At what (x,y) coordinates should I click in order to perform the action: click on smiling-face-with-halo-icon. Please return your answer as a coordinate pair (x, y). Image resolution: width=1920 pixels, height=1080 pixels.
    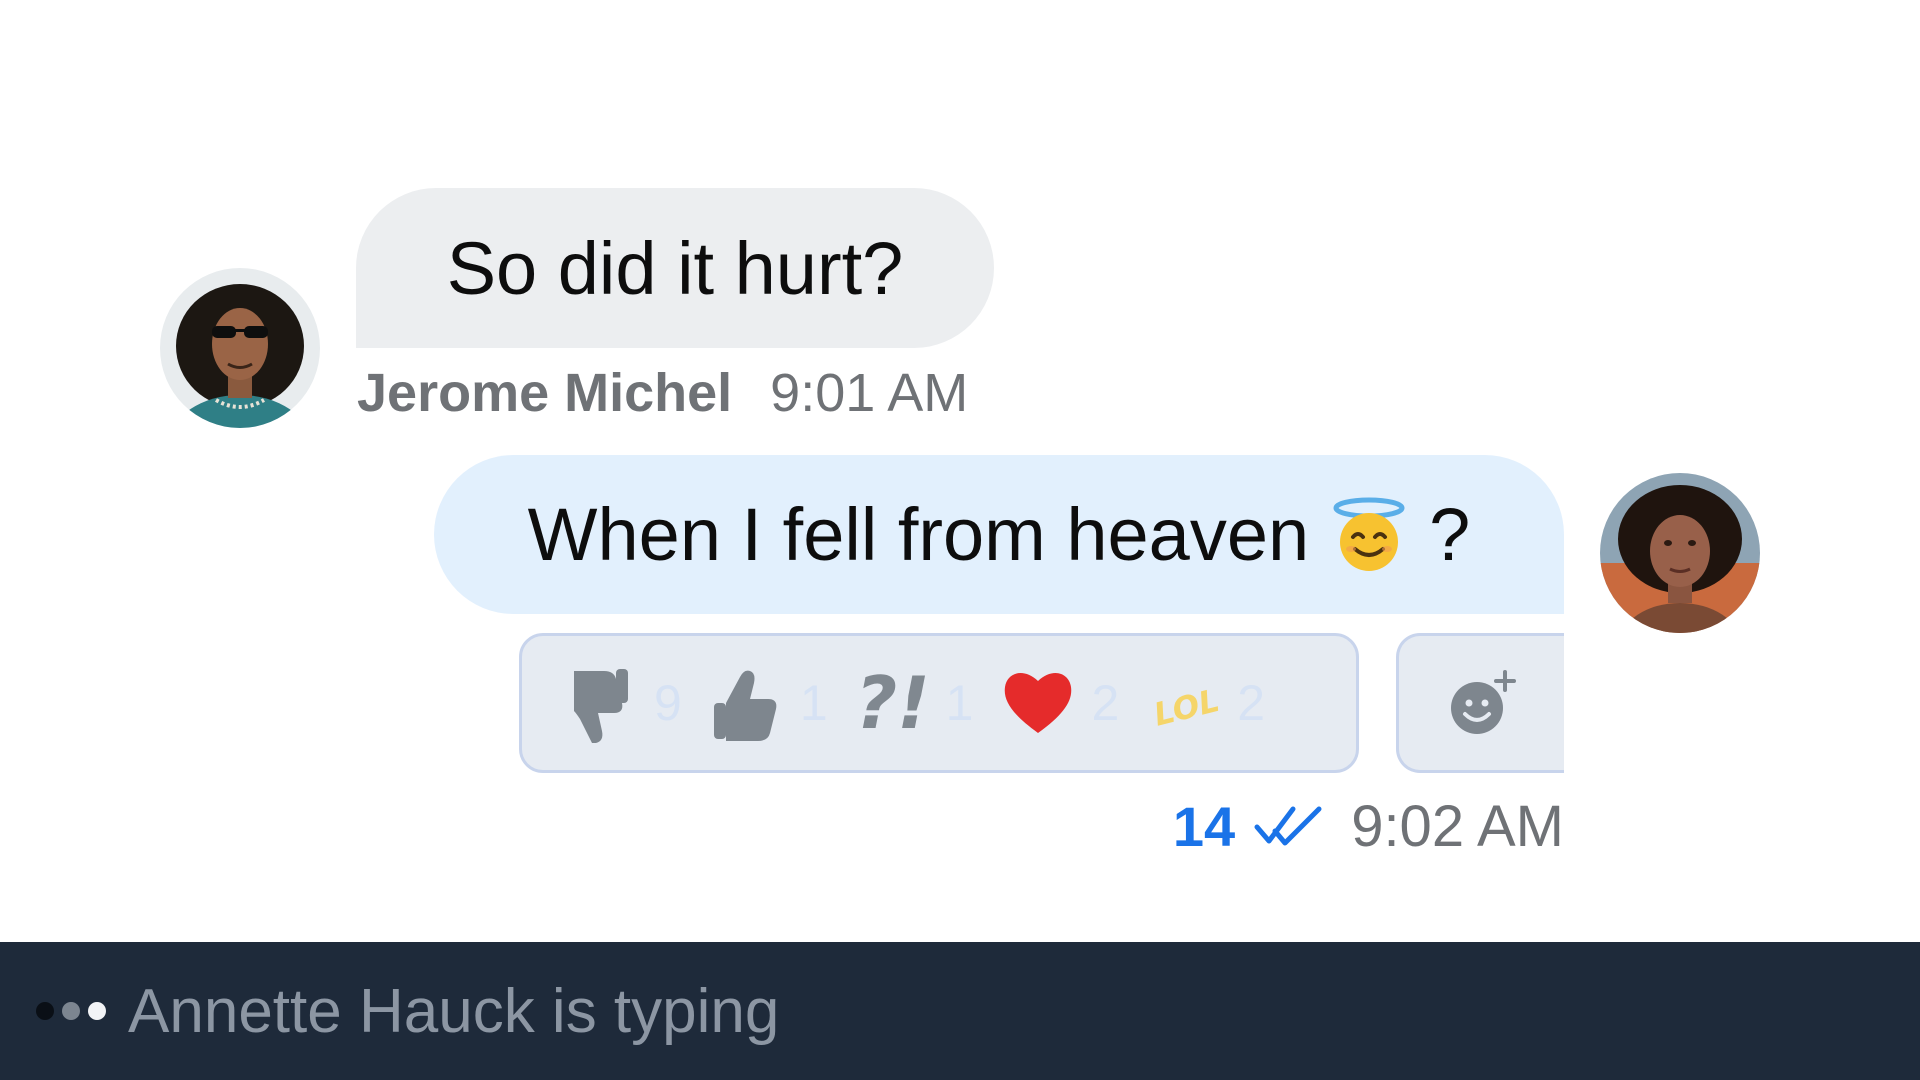
    Looking at the image, I should click on (1369, 535).